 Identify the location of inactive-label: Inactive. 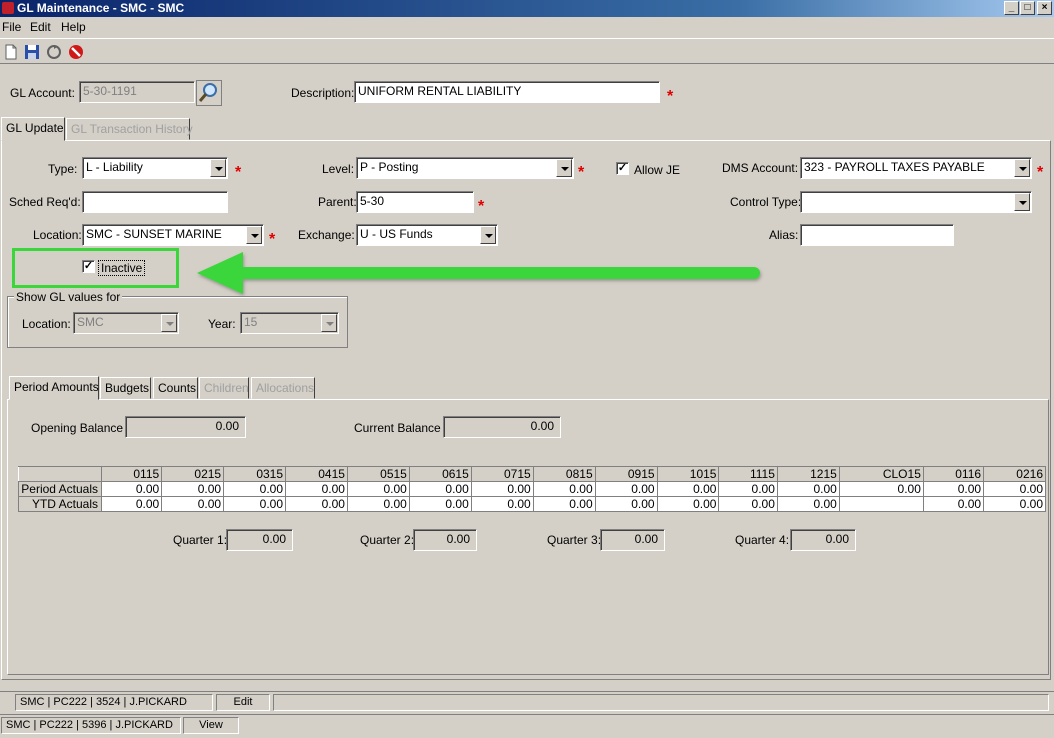
(122, 268).